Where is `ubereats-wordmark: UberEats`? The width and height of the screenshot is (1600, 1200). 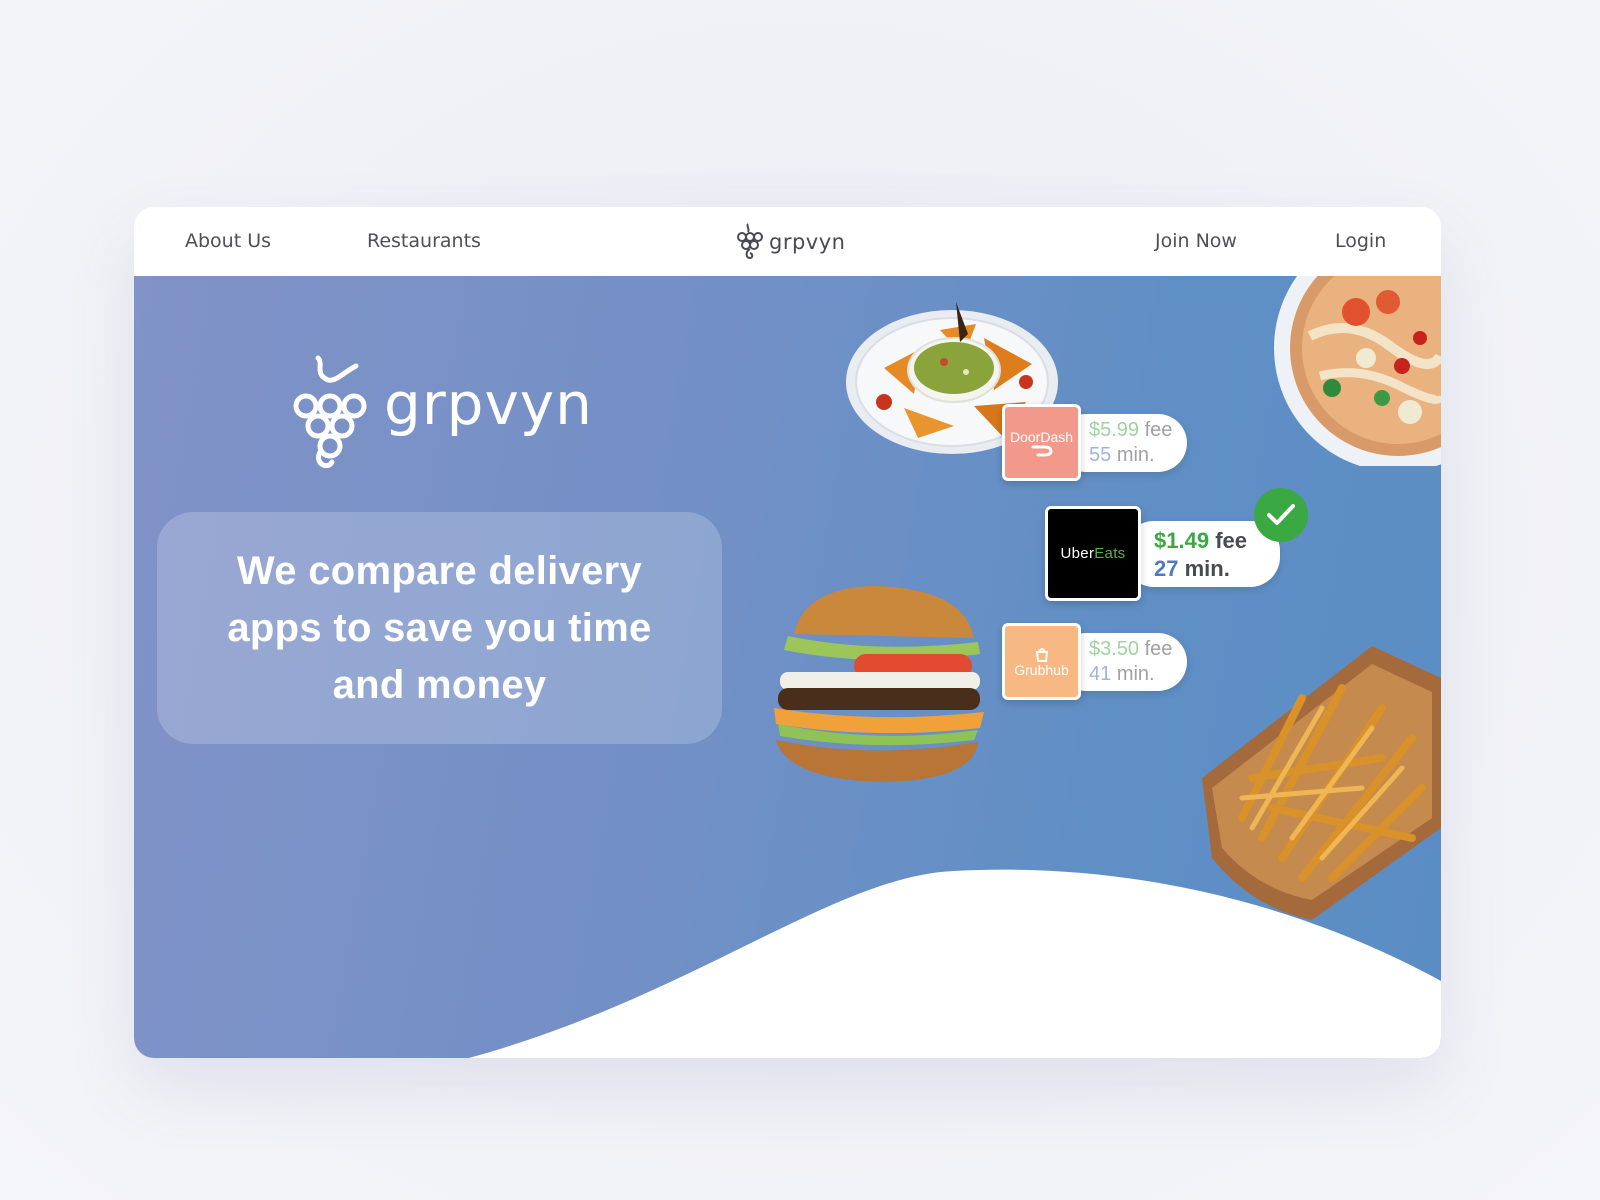 ubereats-wordmark: UberEats is located at coordinates (1093, 553).